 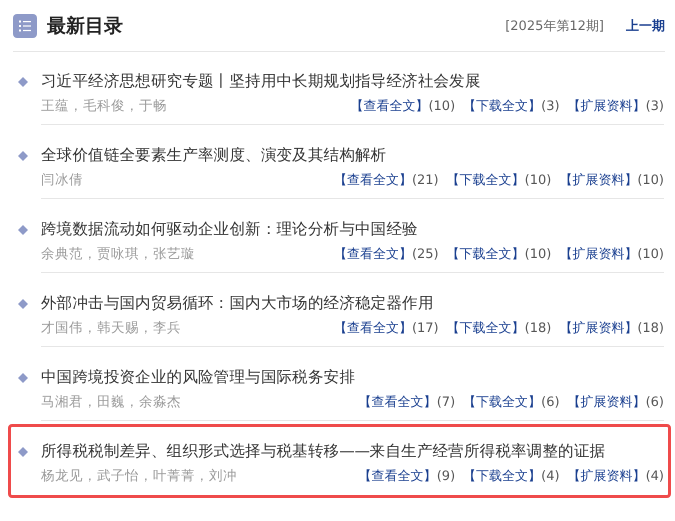 What do you see at coordinates (111, 328) in the screenshot?
I see `authors-text: 才国伟，韩天赐，李兵` at bounding box center [111, 328].